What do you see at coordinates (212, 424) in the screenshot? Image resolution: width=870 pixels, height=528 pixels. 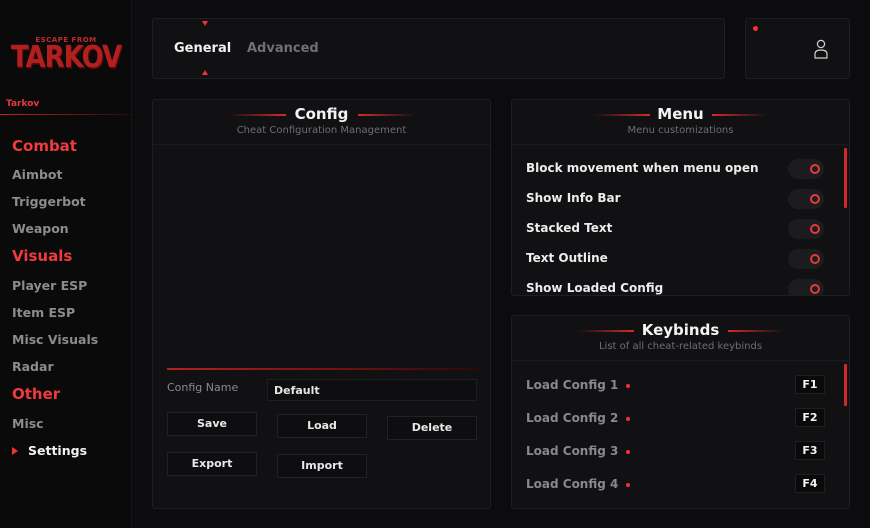 I see `save-button: Save` at bounding box center [212, 424].